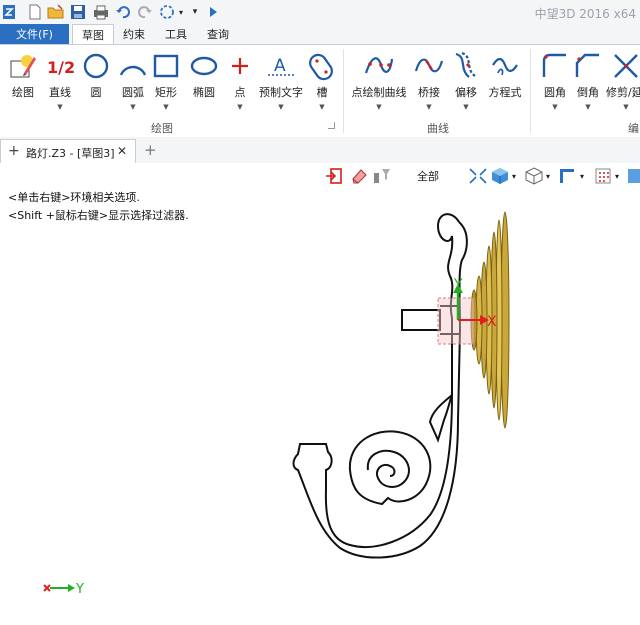  Describe the element at coordinates (59, 588) in the screenshot. I see `axis-triad` at that location.